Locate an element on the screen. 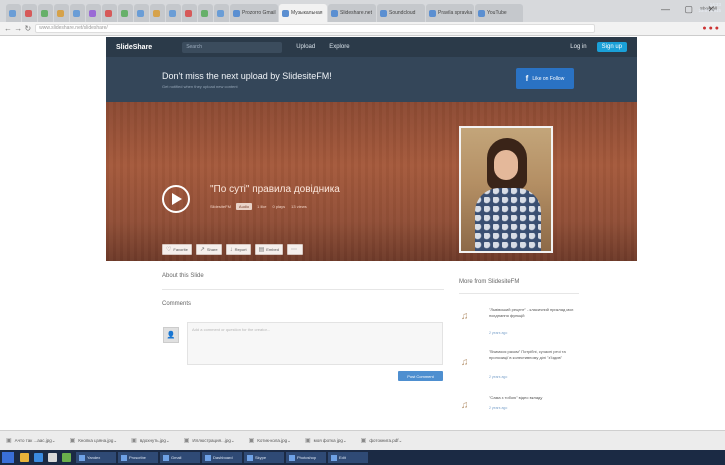 Image resolution: width=725 pixels, height=465 pixels. taskbar-window-button: Photoshop is located at coordinates (306, 457).